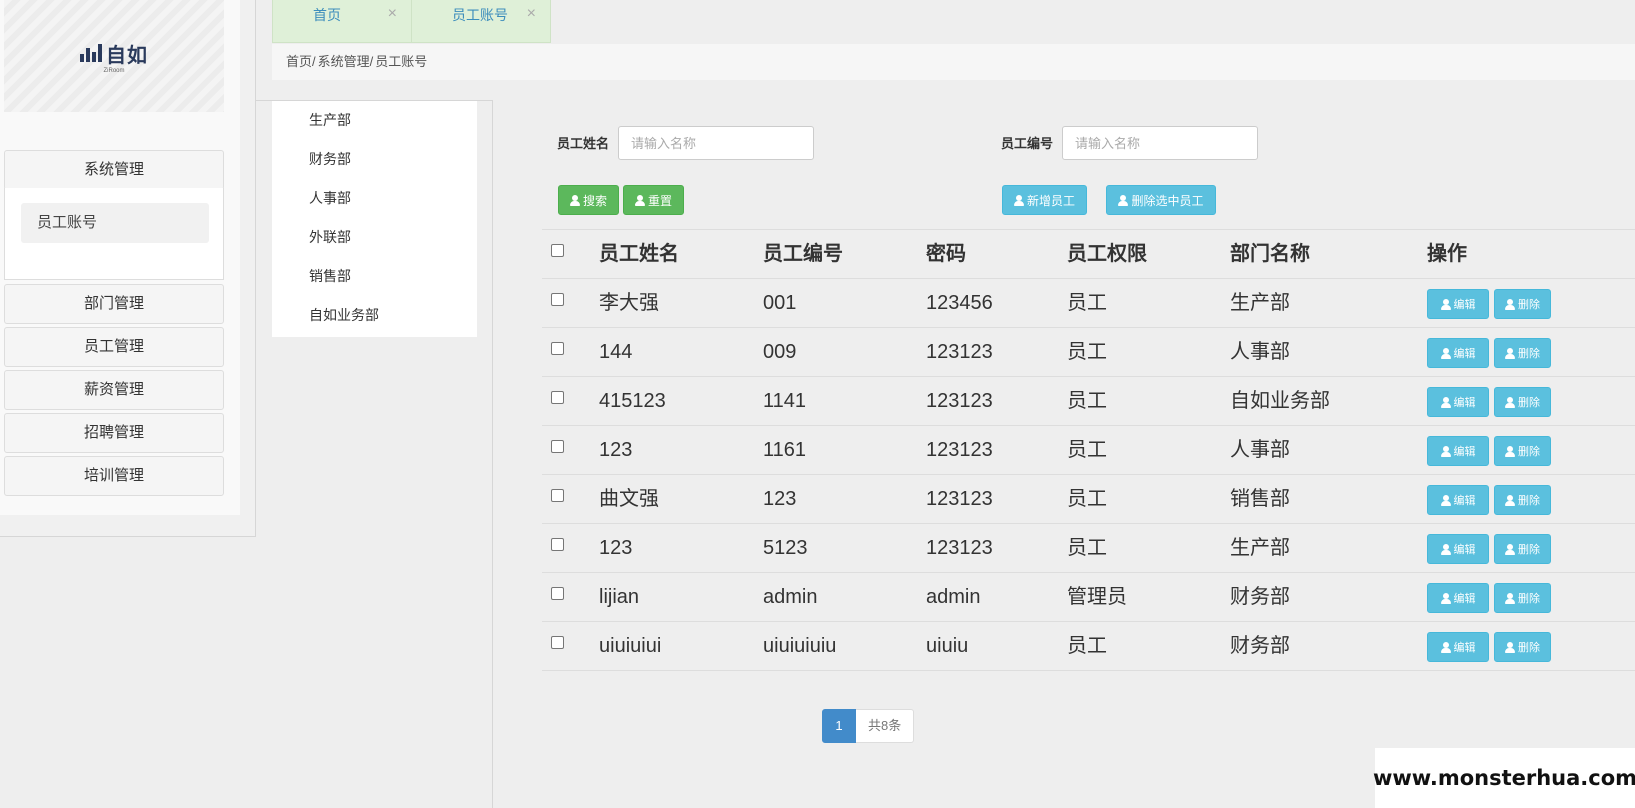 The image size is (1635, 808). Describe the element at coordinates (327, 15) in the screenshot. I see `tab-label: 首页` at that location.